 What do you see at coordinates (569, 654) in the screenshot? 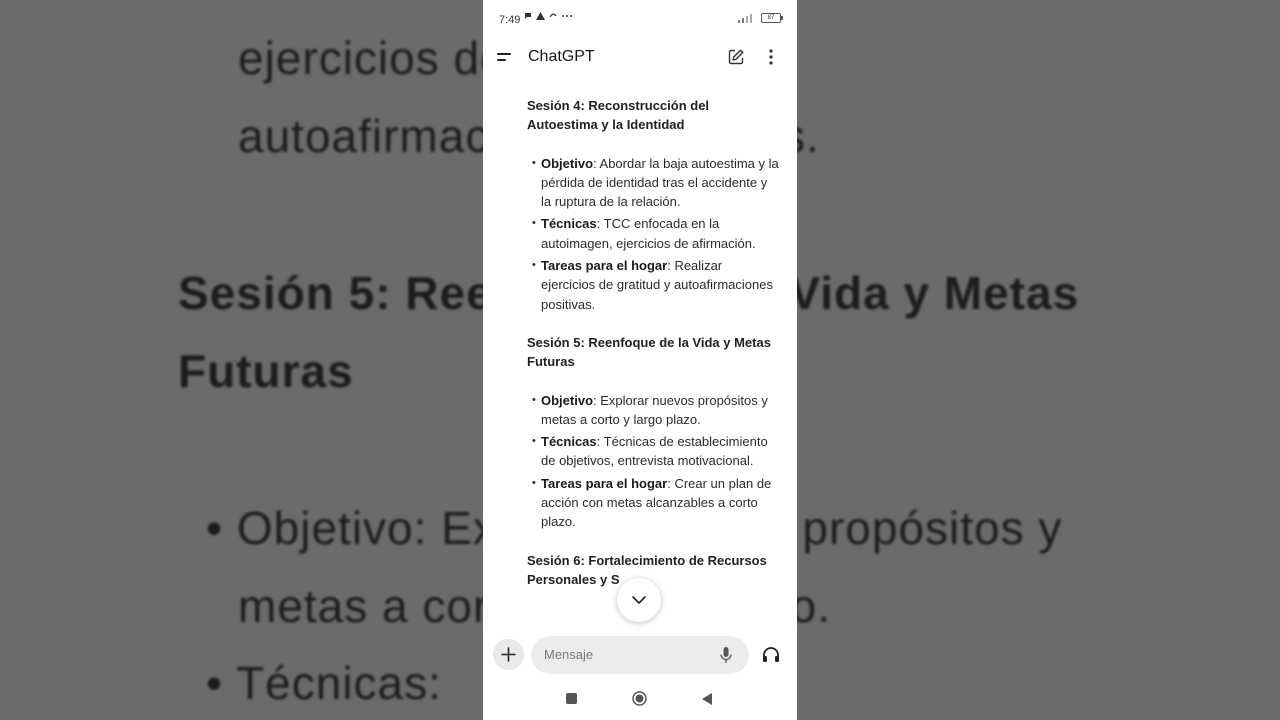
I see `message-placeholder: Mensaje` at bounding box center [569, 654].